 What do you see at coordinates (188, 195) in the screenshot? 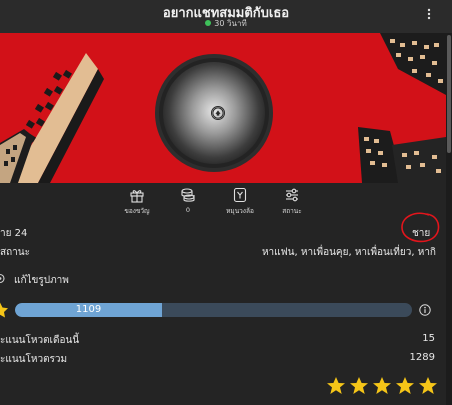
I see `coins-icon` at bounding box center [188, 195].